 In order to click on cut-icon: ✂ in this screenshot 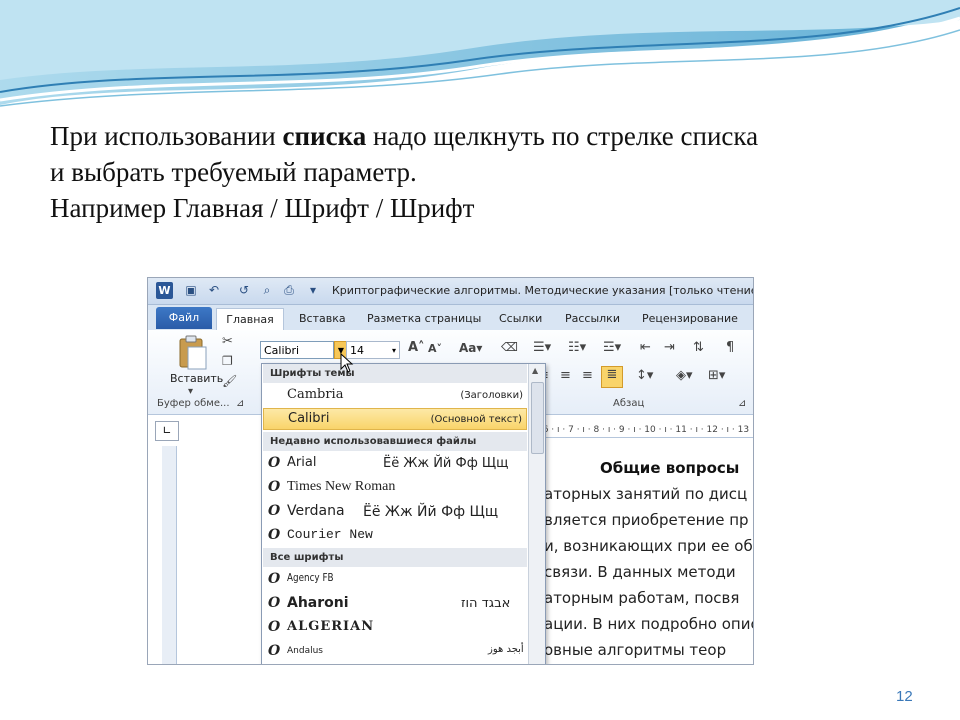, I will do `click(227, 341)`.